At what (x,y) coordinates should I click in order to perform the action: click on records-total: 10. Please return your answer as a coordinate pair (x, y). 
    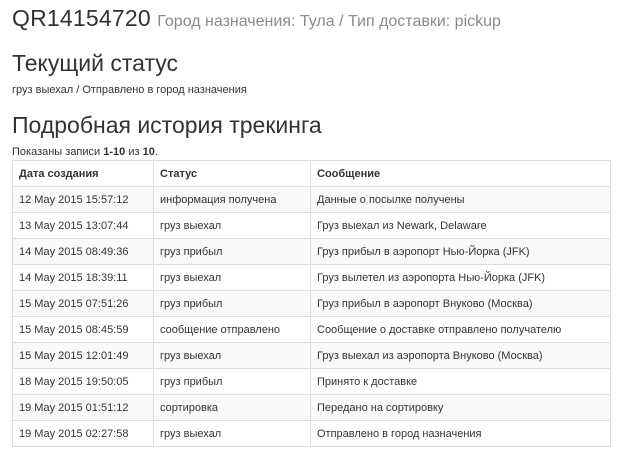
    Looking at the image, I should click on (148, 152).